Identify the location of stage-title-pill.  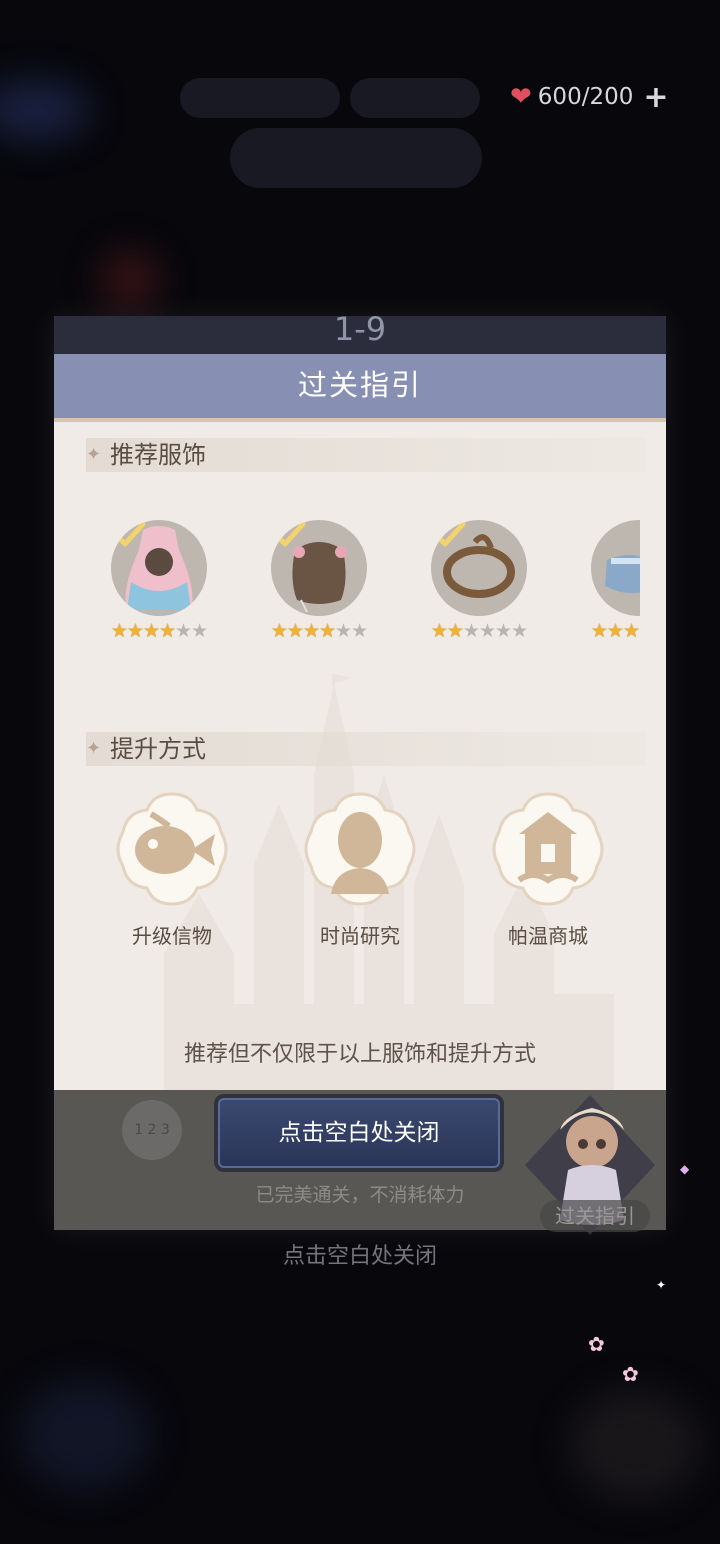
(356, 158).